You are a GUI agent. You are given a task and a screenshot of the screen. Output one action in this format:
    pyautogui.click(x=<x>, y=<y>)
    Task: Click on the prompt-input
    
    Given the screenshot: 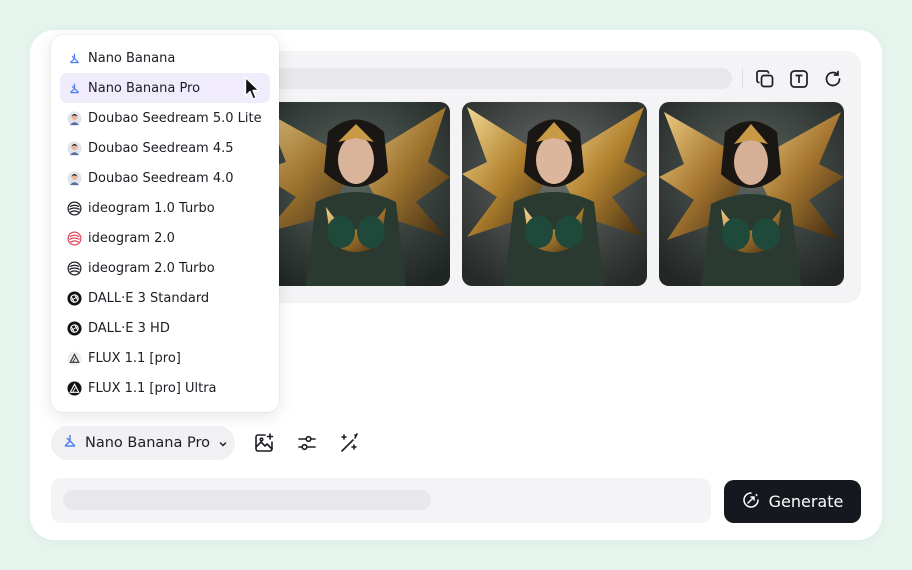 What is the action you would take?
    pyautogui.click(x=381, y=500)
    